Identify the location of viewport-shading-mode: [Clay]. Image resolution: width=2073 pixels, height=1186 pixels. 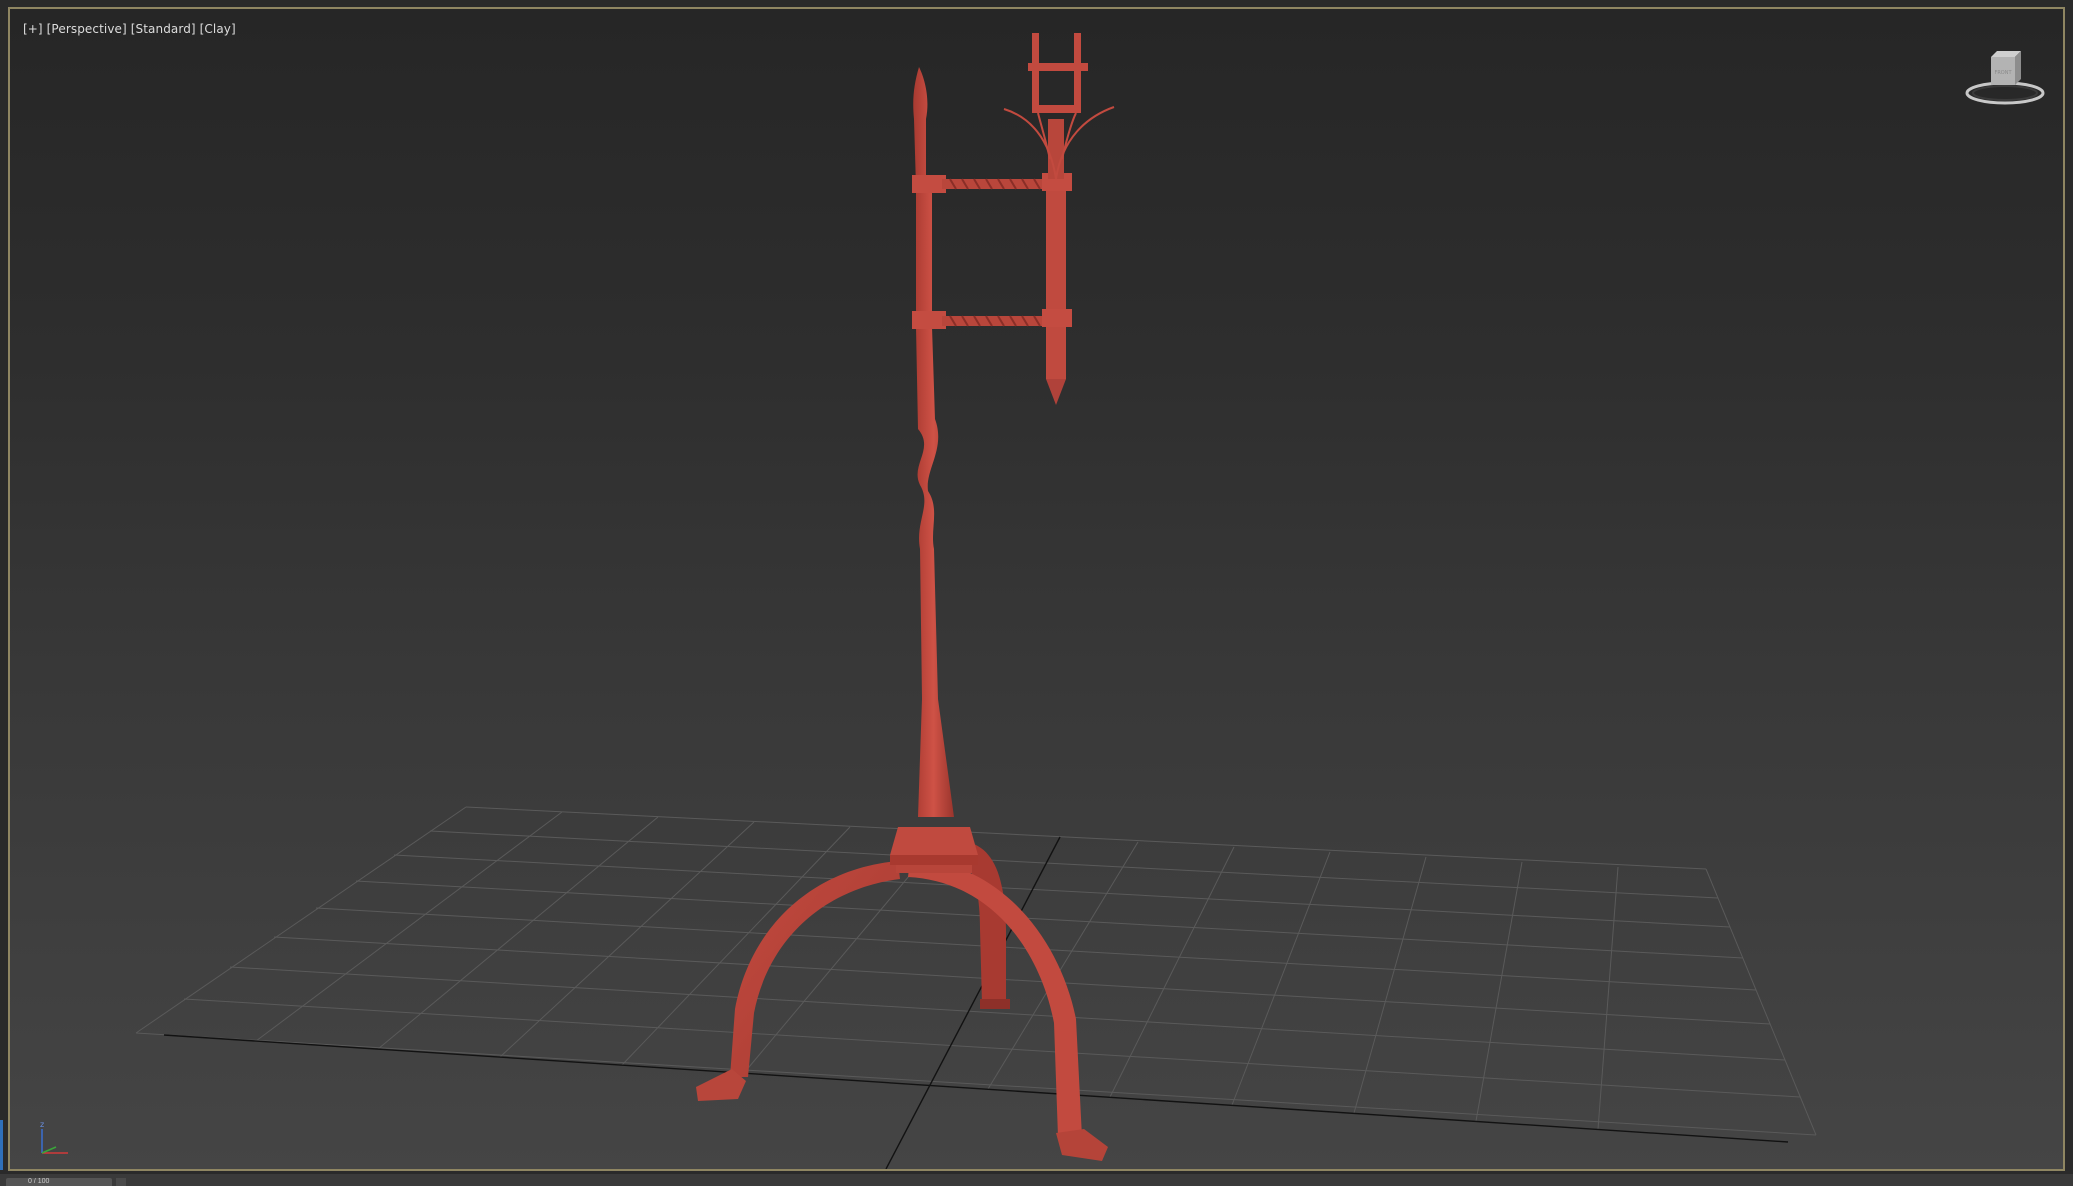
(218, 29).